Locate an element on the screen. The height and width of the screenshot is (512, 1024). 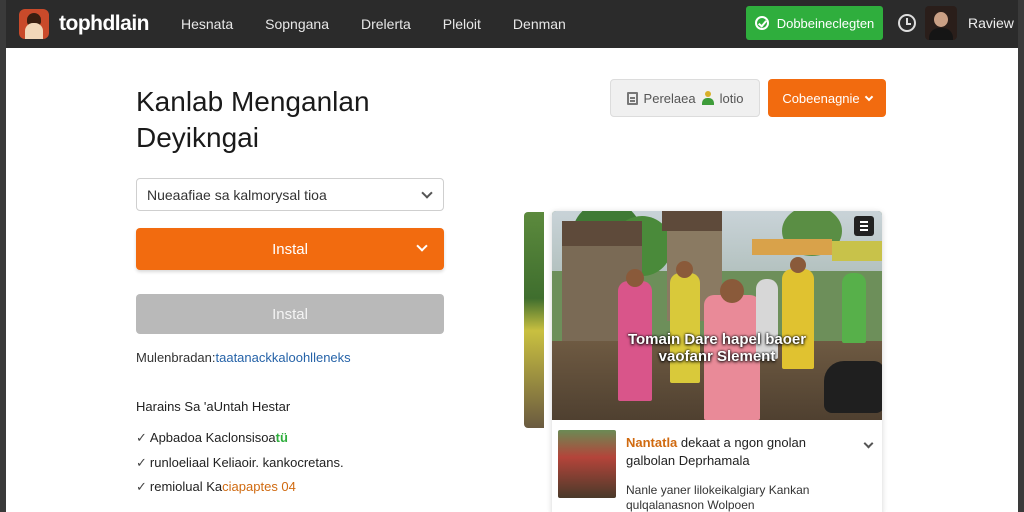
photo-caption-line1: Tomain Dare hapel baoer is located at coordinates (717, 339).